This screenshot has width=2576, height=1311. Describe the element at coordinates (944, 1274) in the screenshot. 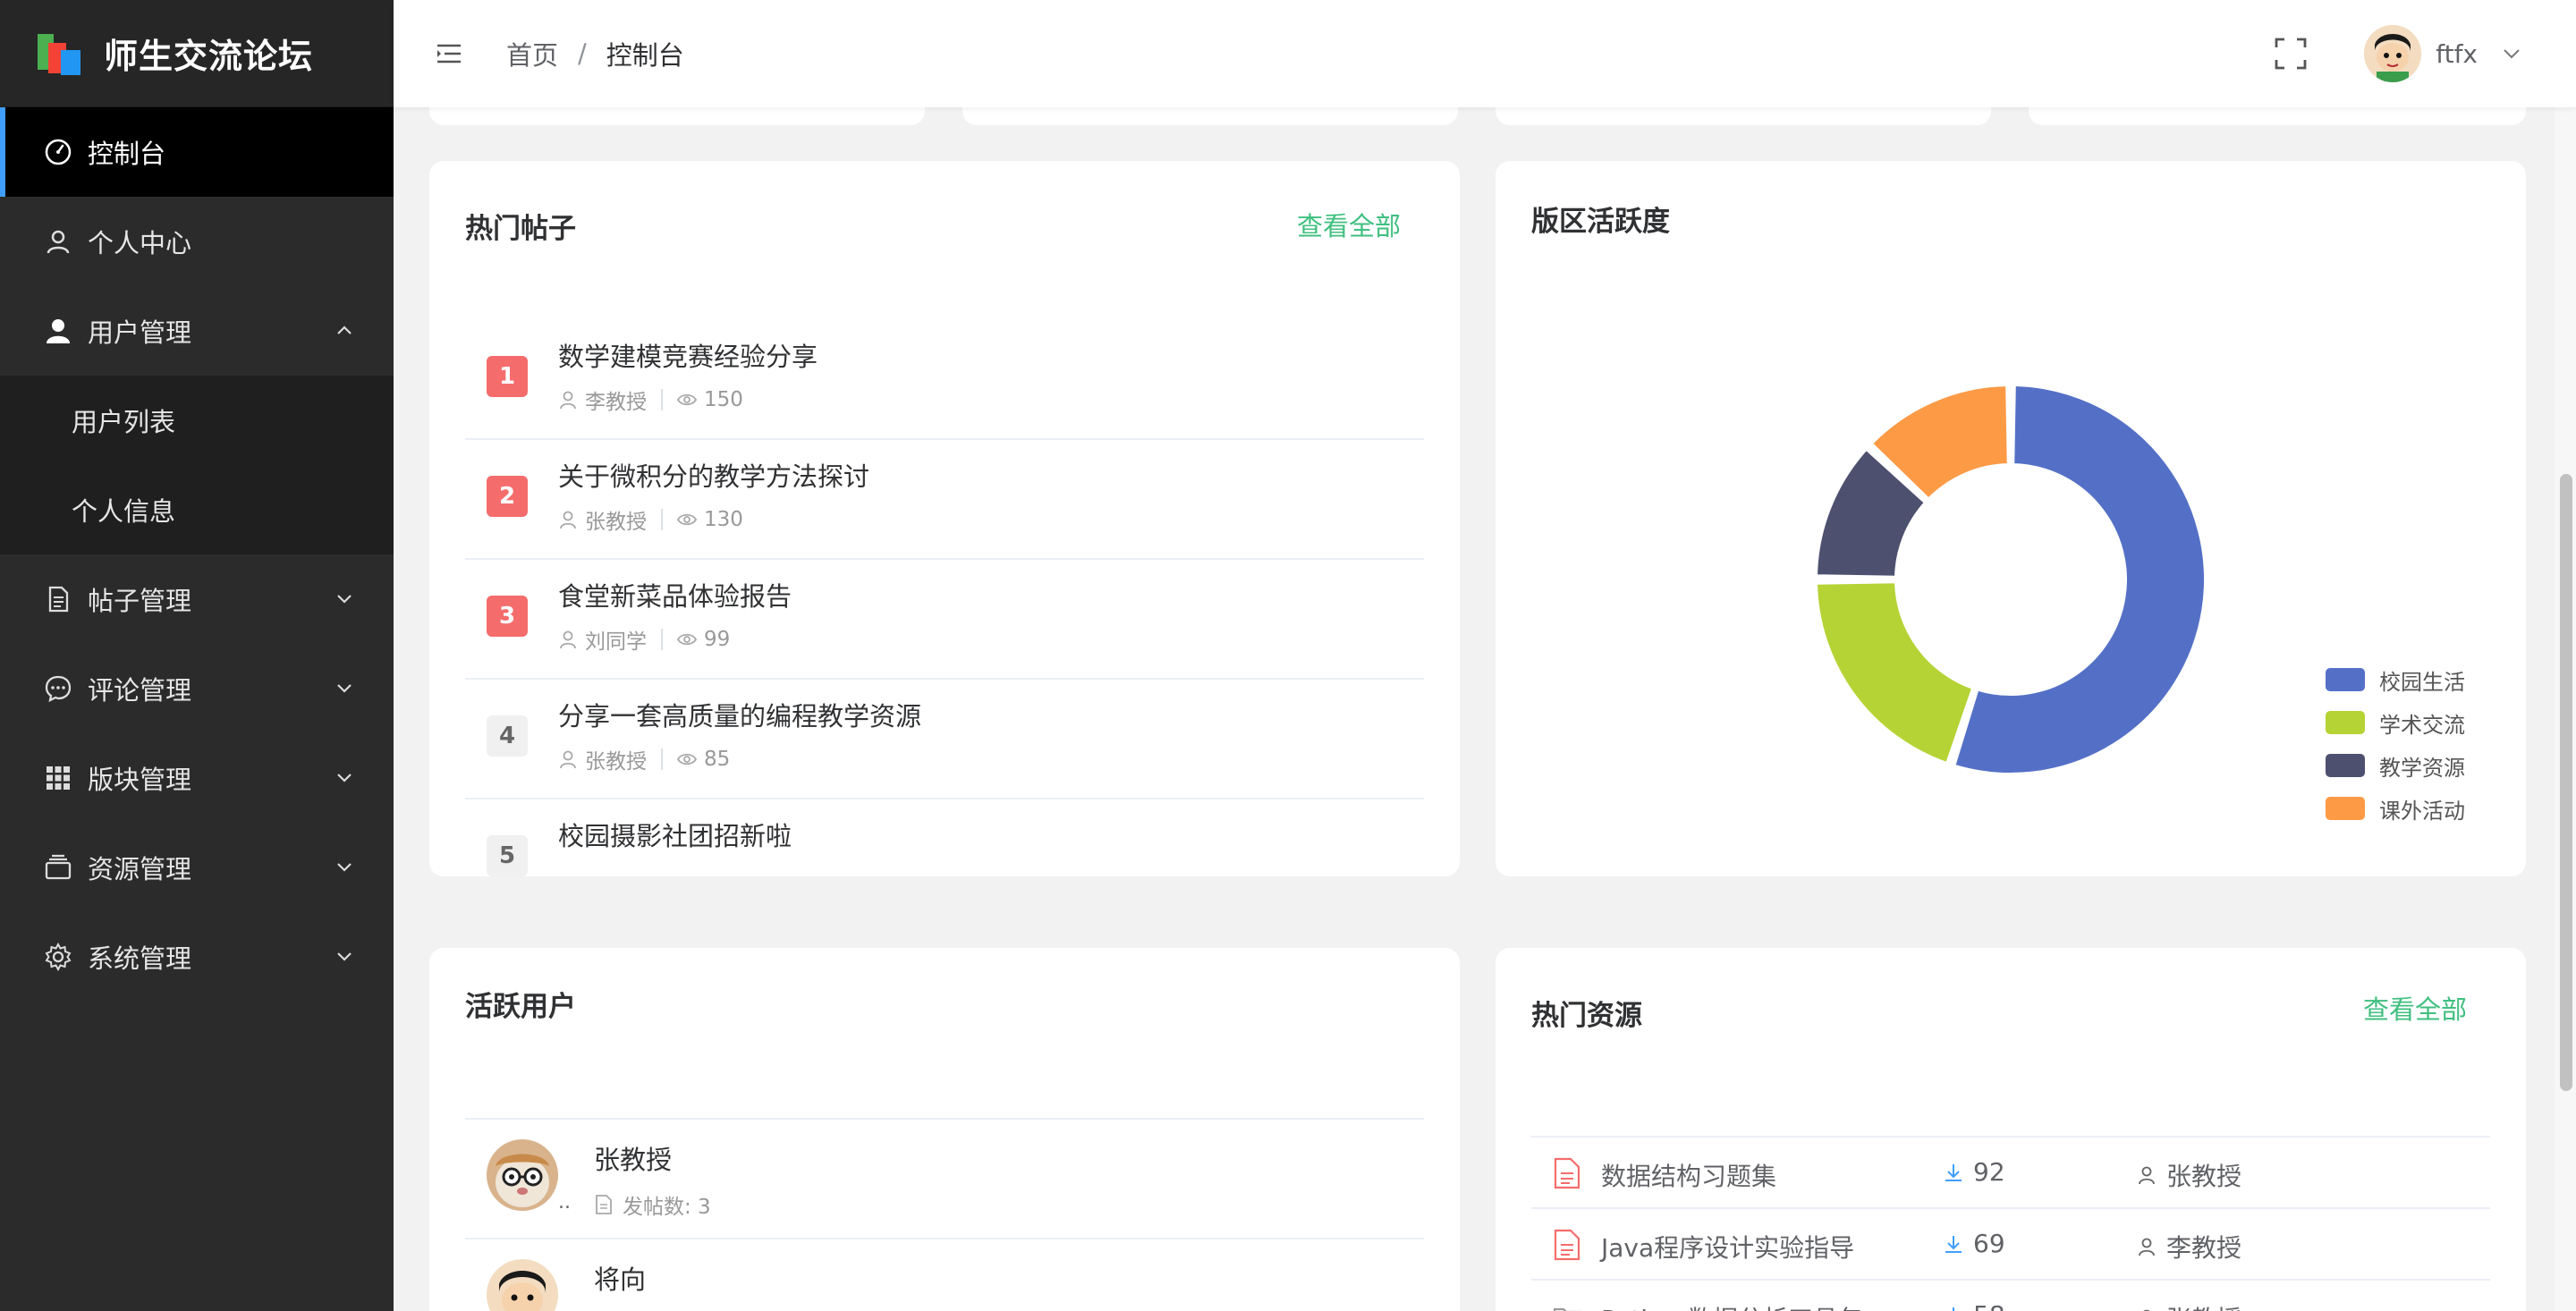

I see `user-item: 将向` at that location.